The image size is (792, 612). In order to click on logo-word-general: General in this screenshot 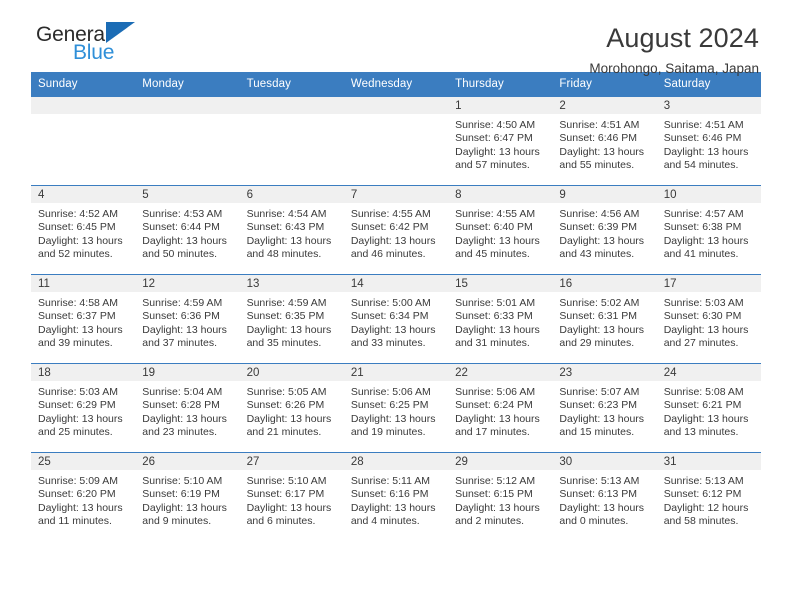, I will do `click(73, 34)`.